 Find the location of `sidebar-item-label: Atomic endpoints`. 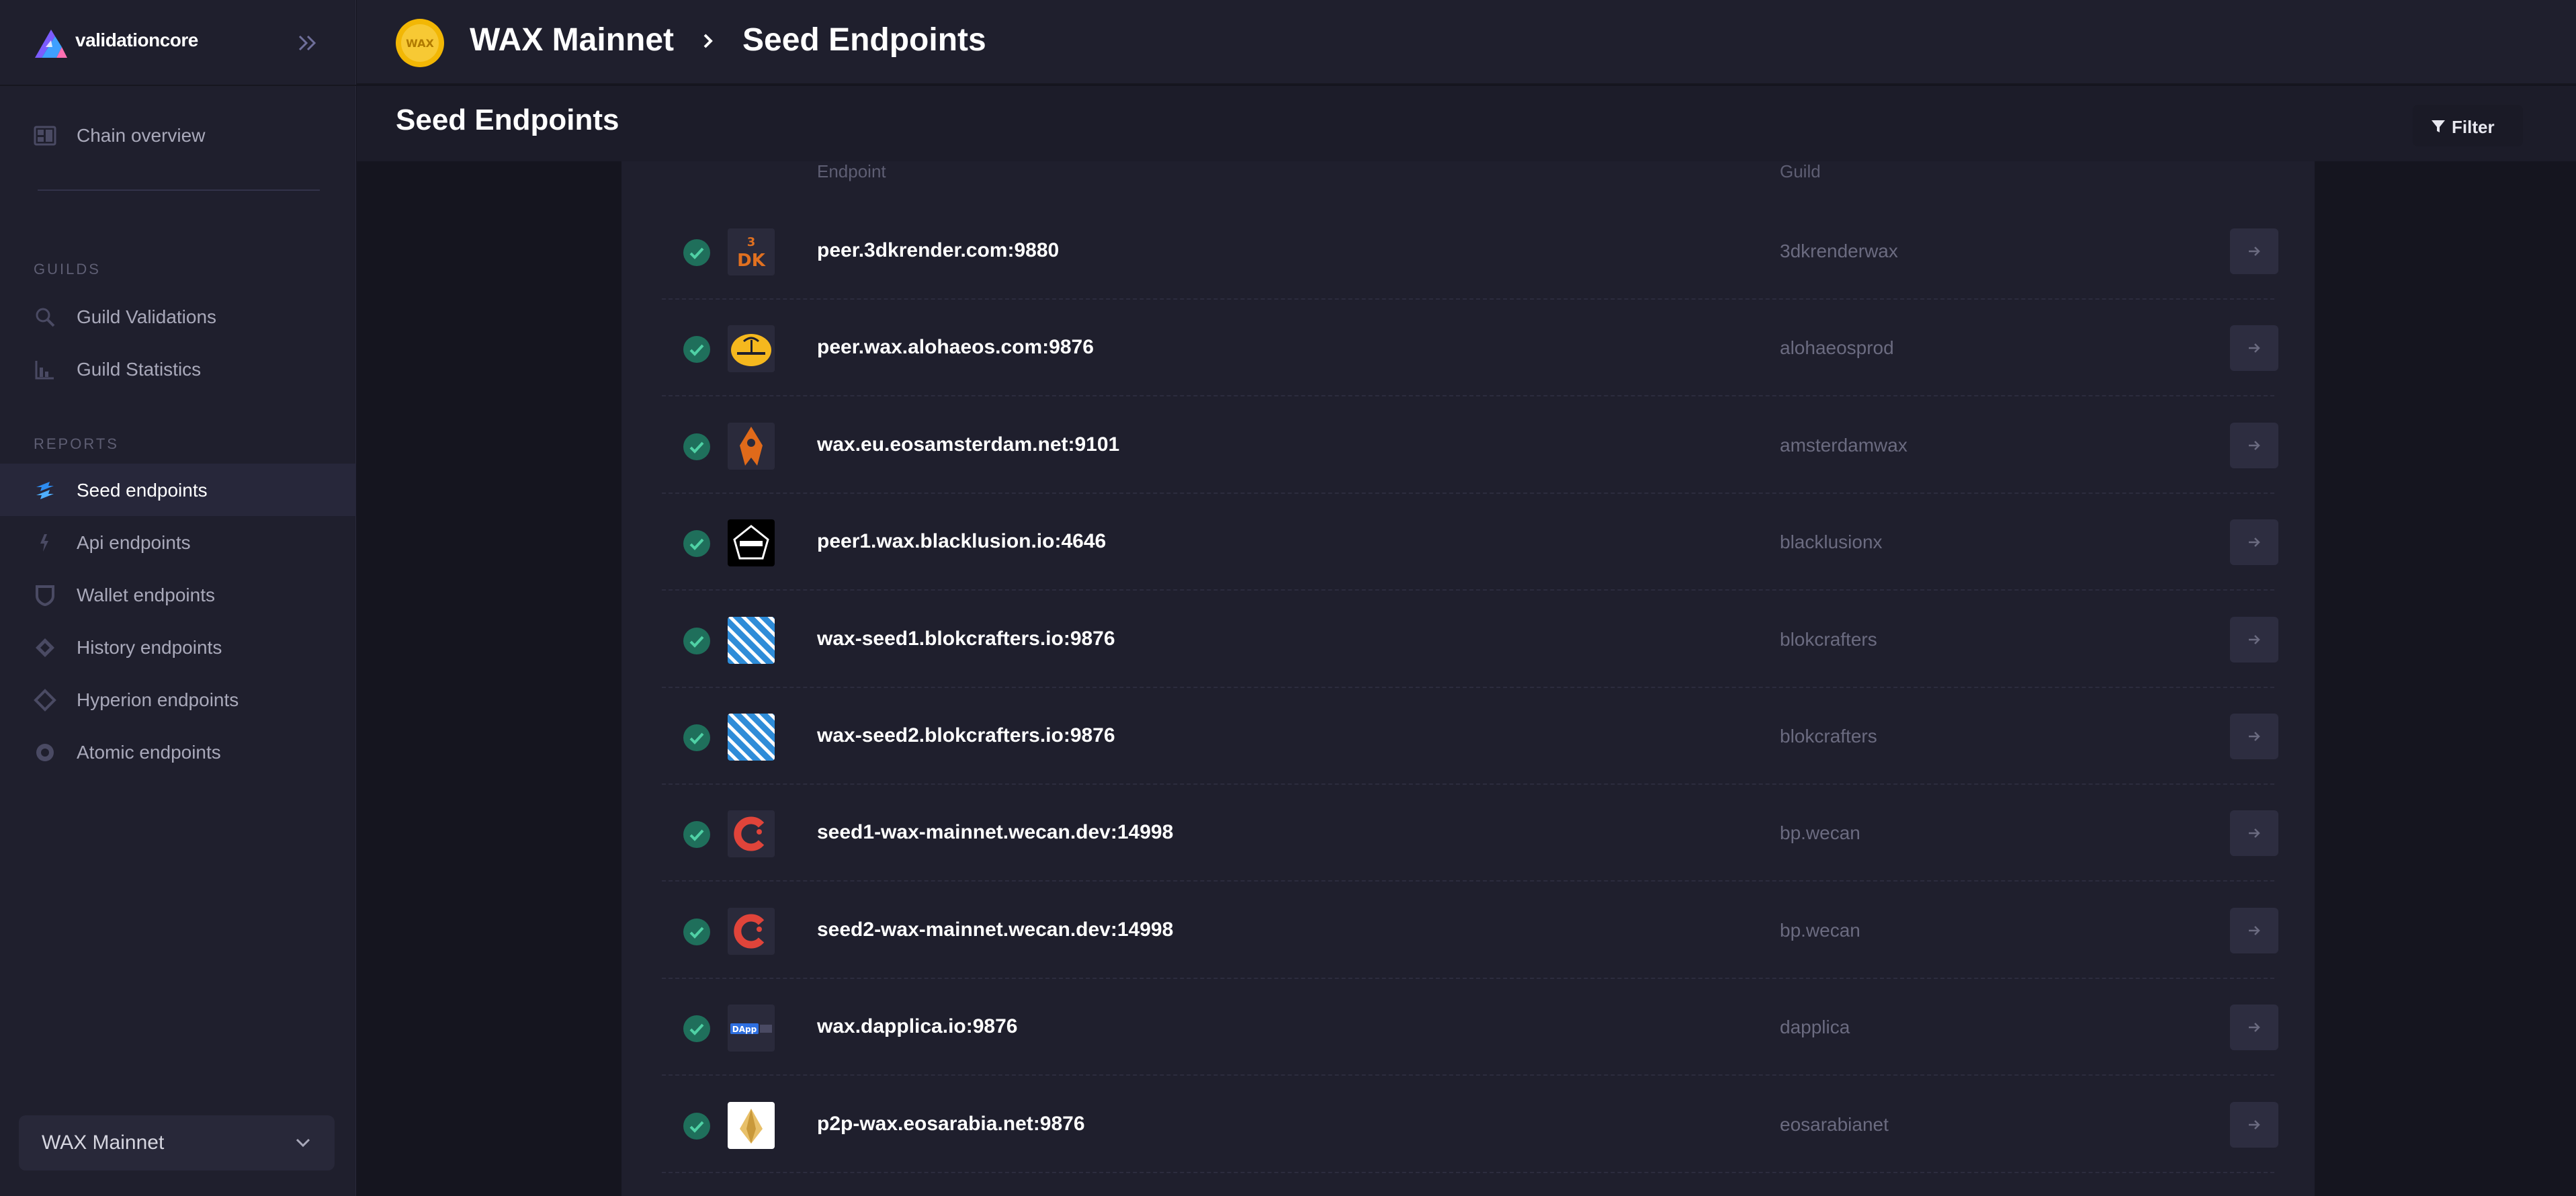

sidebar-item-label: Atomic endpoints is located at coordinates (149, 752).